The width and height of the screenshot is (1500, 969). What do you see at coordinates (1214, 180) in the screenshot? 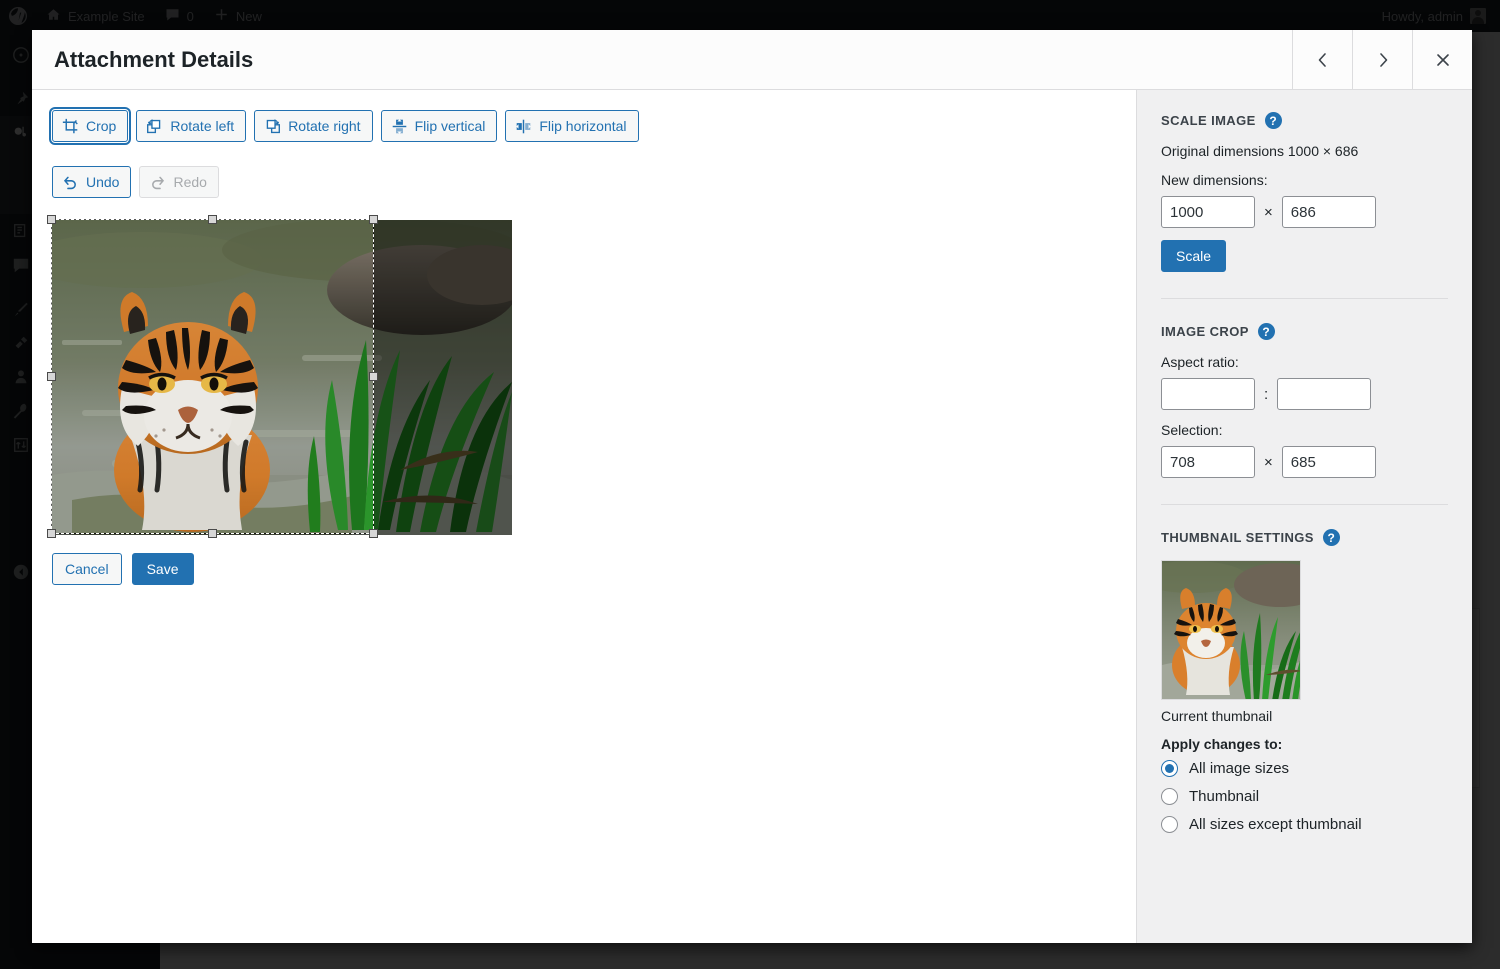
I see `new-dimensions-label: New dimensions:` at bounding box center [1214, 180].